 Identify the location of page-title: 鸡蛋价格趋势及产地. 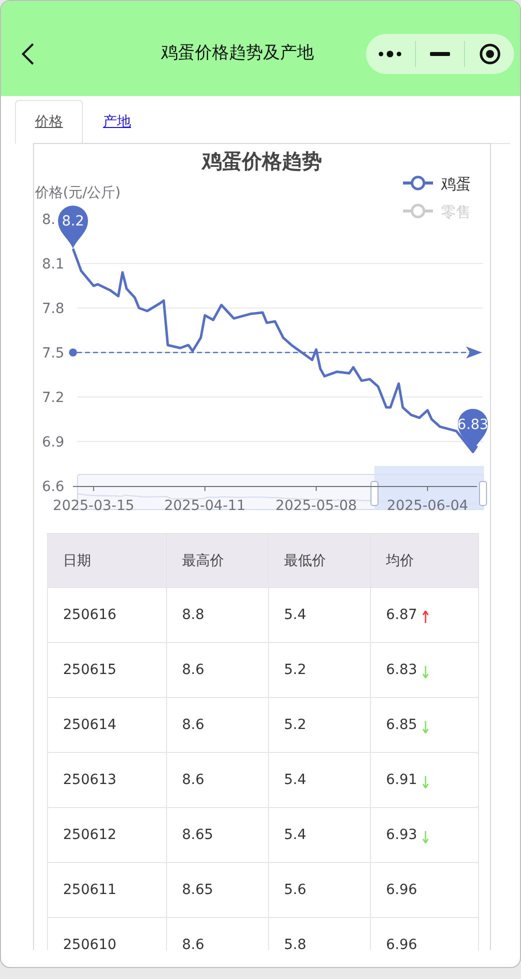
(237, 53).